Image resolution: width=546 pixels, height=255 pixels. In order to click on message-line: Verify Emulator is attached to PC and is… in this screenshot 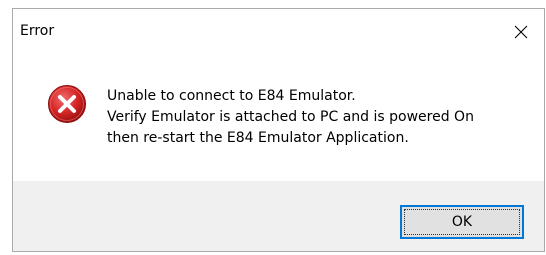, I will do `click(290, 117)`.